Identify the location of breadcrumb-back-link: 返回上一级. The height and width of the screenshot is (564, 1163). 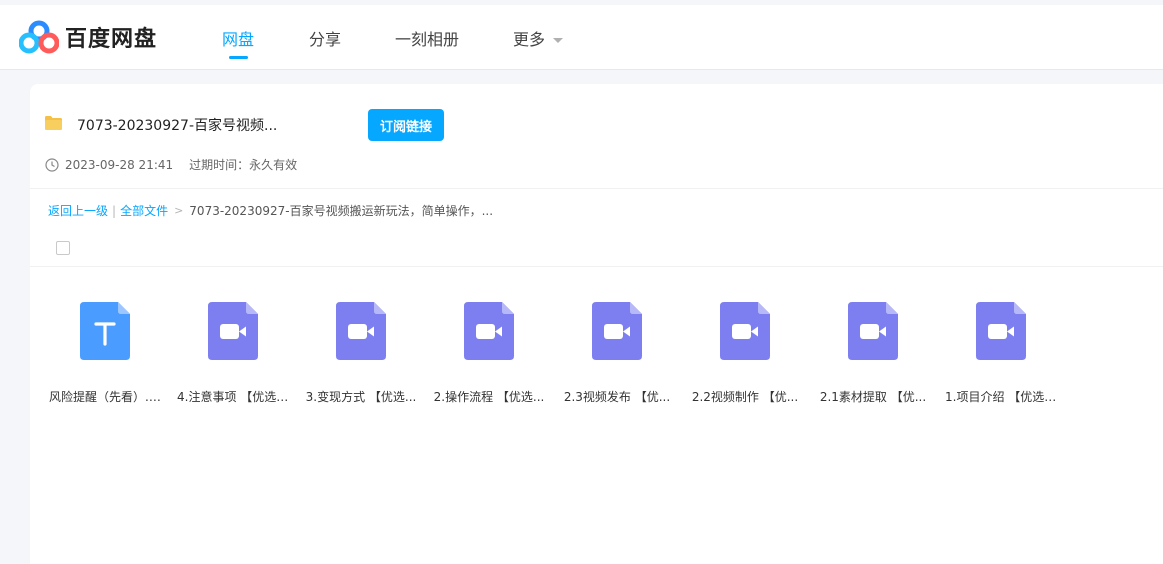
(78, 210).